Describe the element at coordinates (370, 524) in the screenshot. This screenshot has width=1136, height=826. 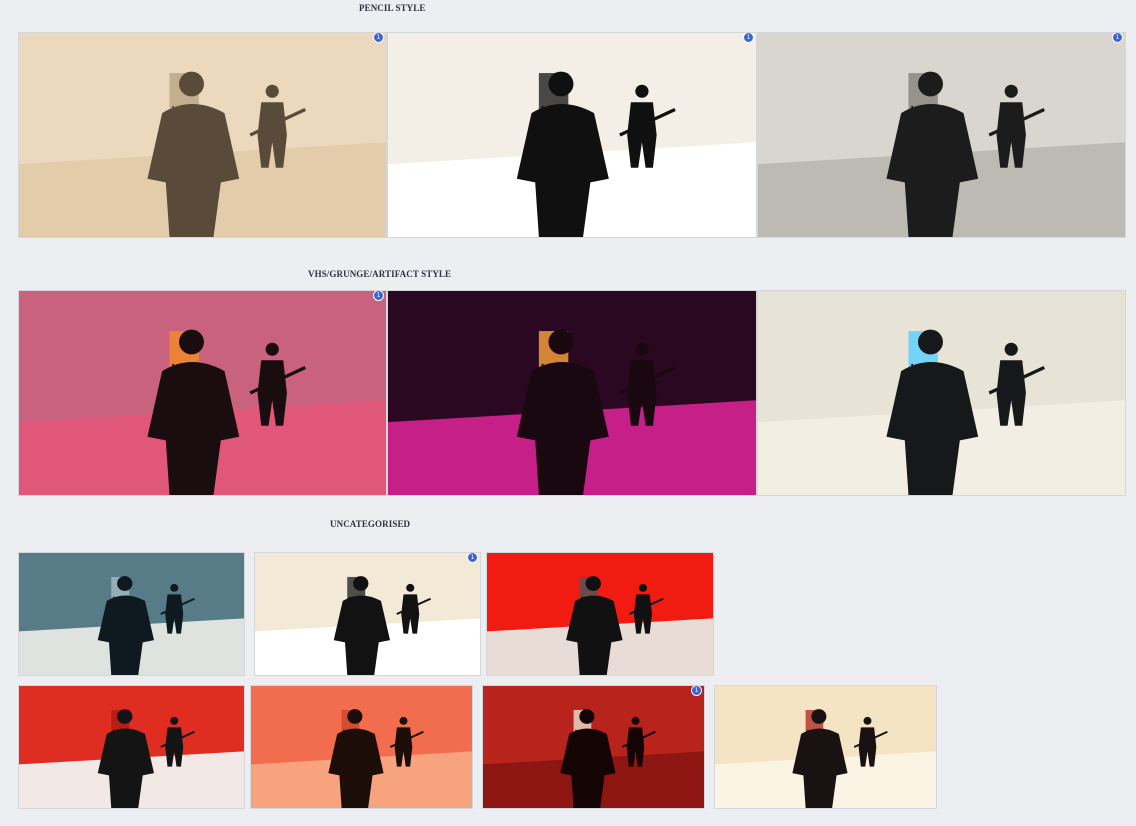
I see `section-title-uncategorised: UNCATEGORISED` at that location.